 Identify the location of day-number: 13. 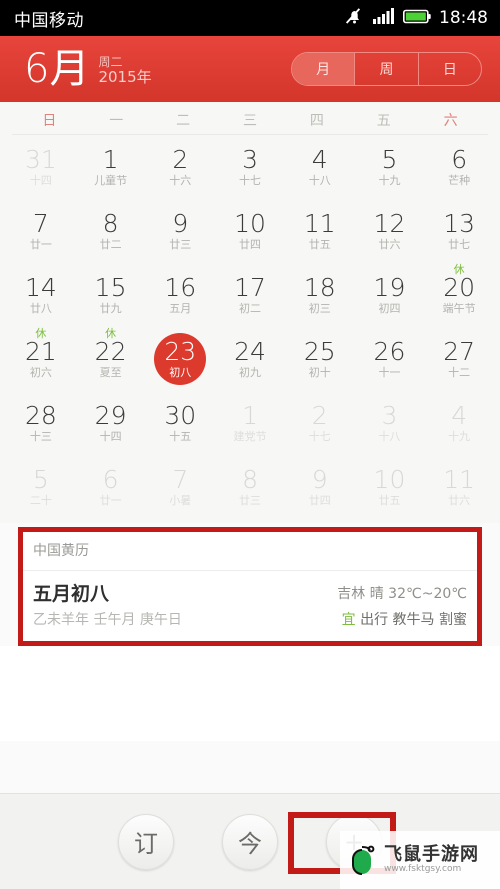
(459, 223).